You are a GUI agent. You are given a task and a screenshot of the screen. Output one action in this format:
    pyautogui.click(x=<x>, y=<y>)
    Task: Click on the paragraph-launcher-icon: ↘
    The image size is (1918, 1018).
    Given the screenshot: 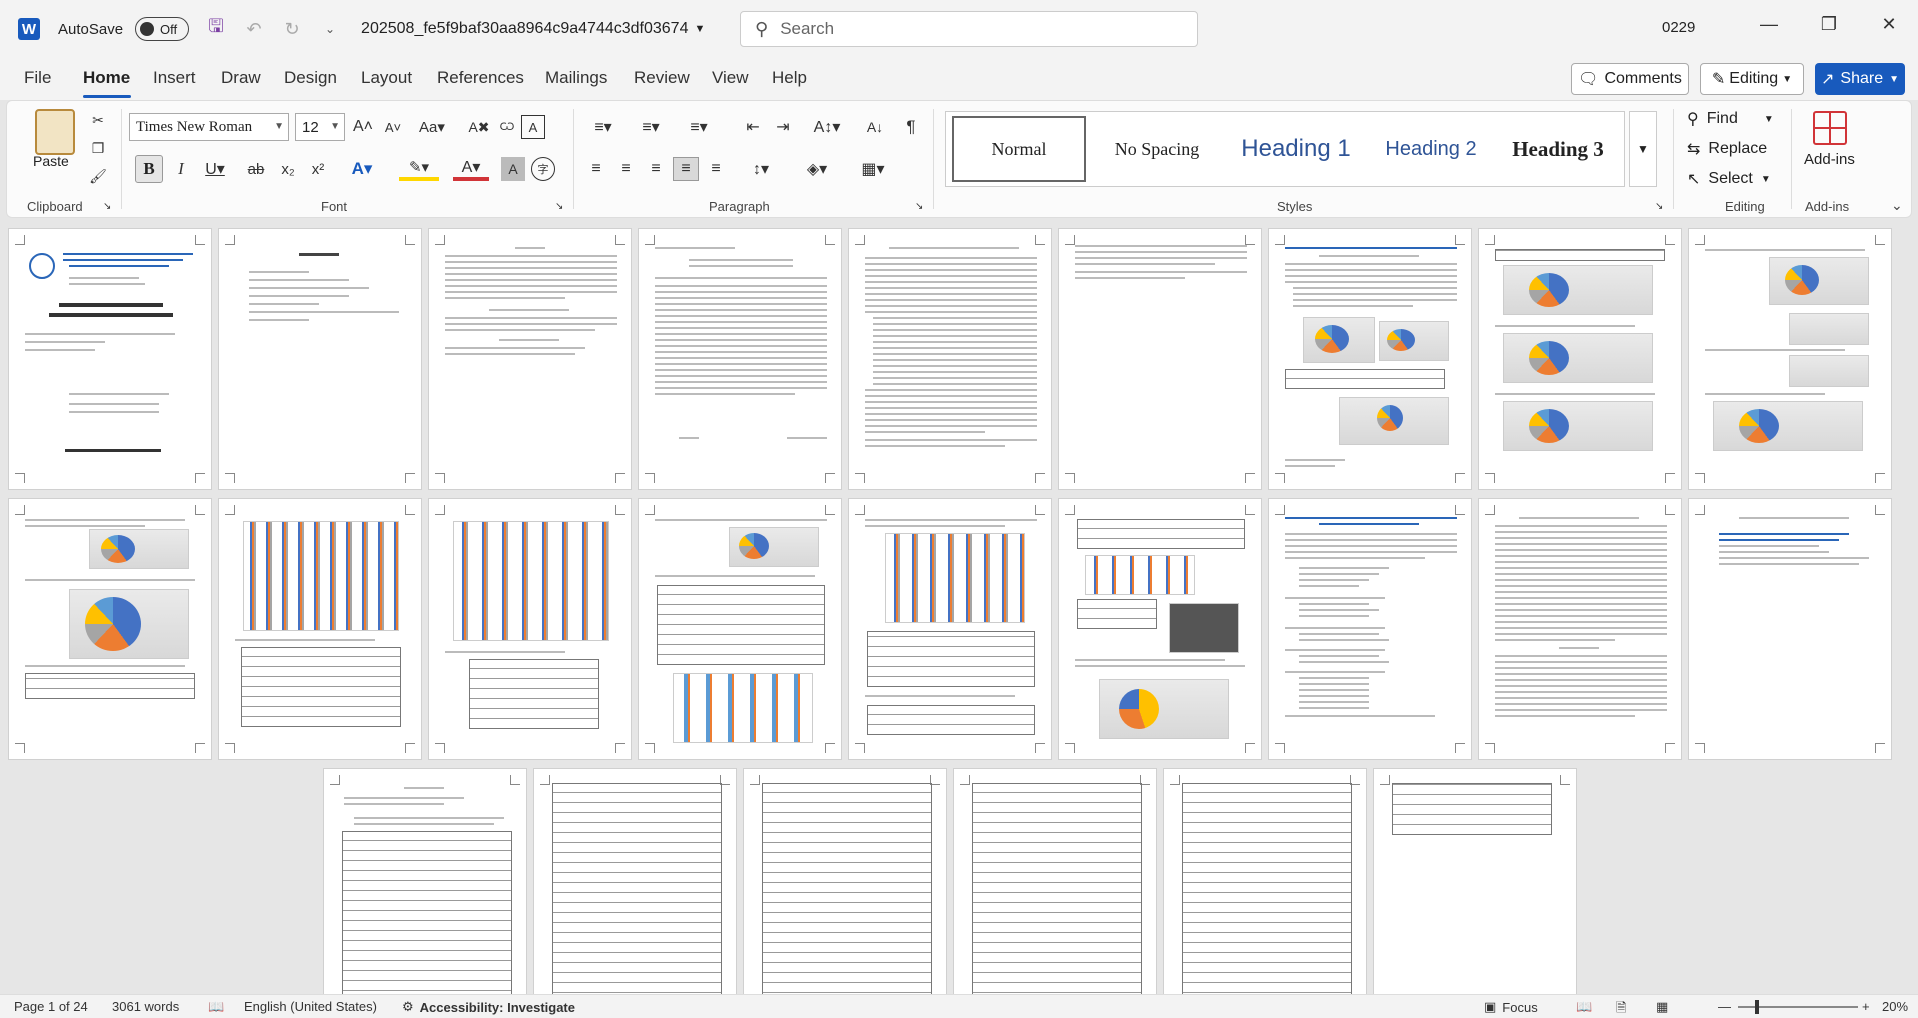 What is the action you would take?
    pyautogui.click(x=919, y=206)
    